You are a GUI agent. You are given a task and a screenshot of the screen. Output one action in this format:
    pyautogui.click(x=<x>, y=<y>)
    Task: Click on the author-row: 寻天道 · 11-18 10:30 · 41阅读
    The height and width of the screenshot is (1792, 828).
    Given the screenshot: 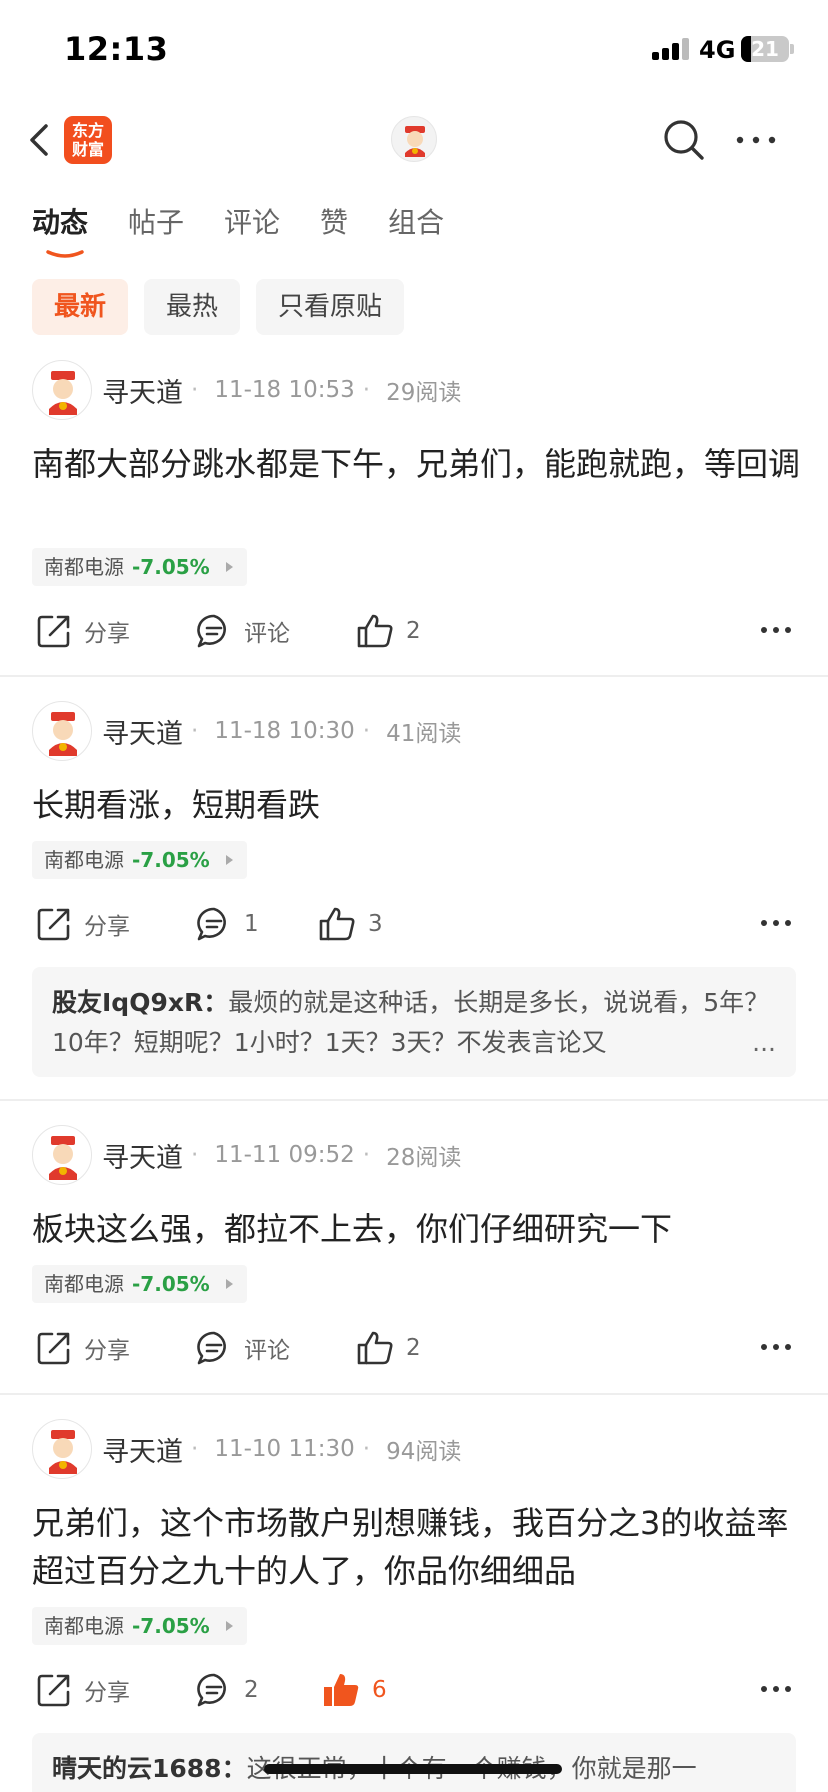 What is the action you would take?
    pyautogui.click(x=246, y=731)
    